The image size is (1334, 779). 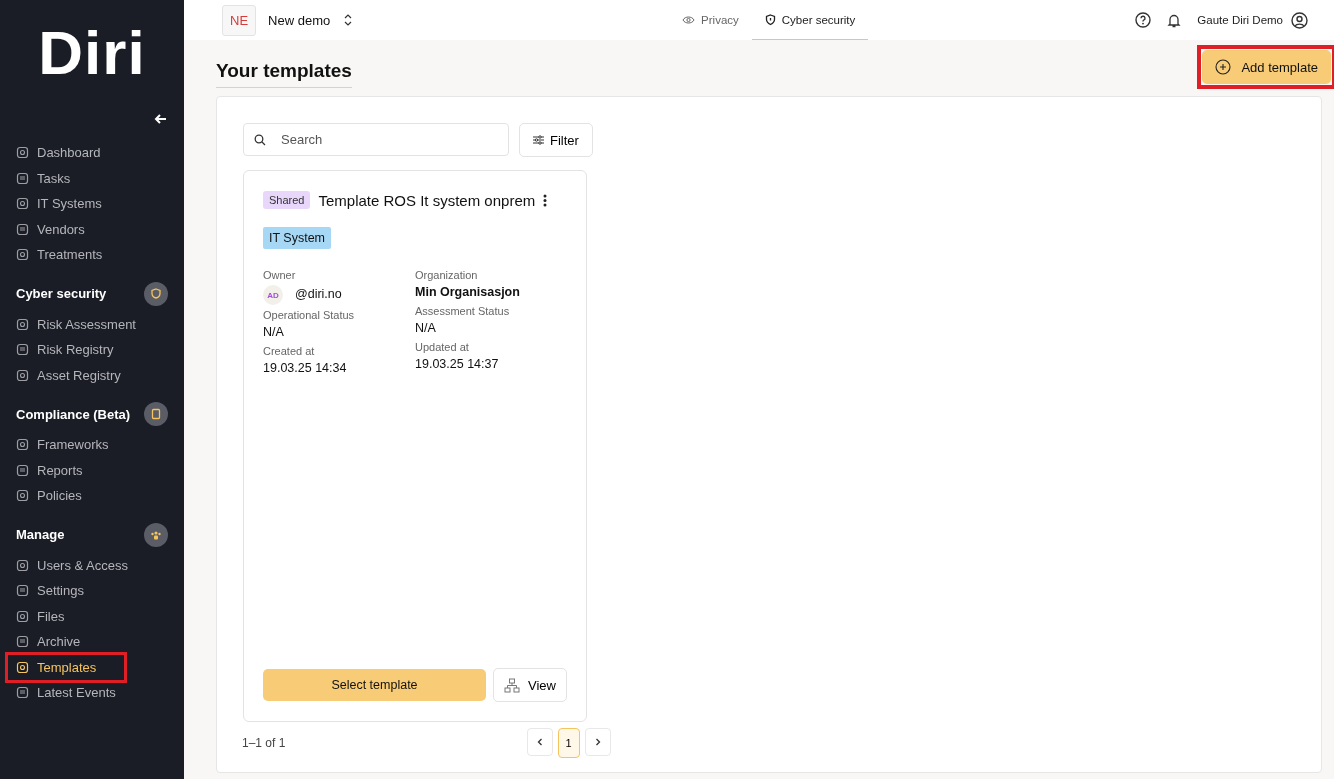 I want to click on bell-icon, so click(x=1174, y=20).